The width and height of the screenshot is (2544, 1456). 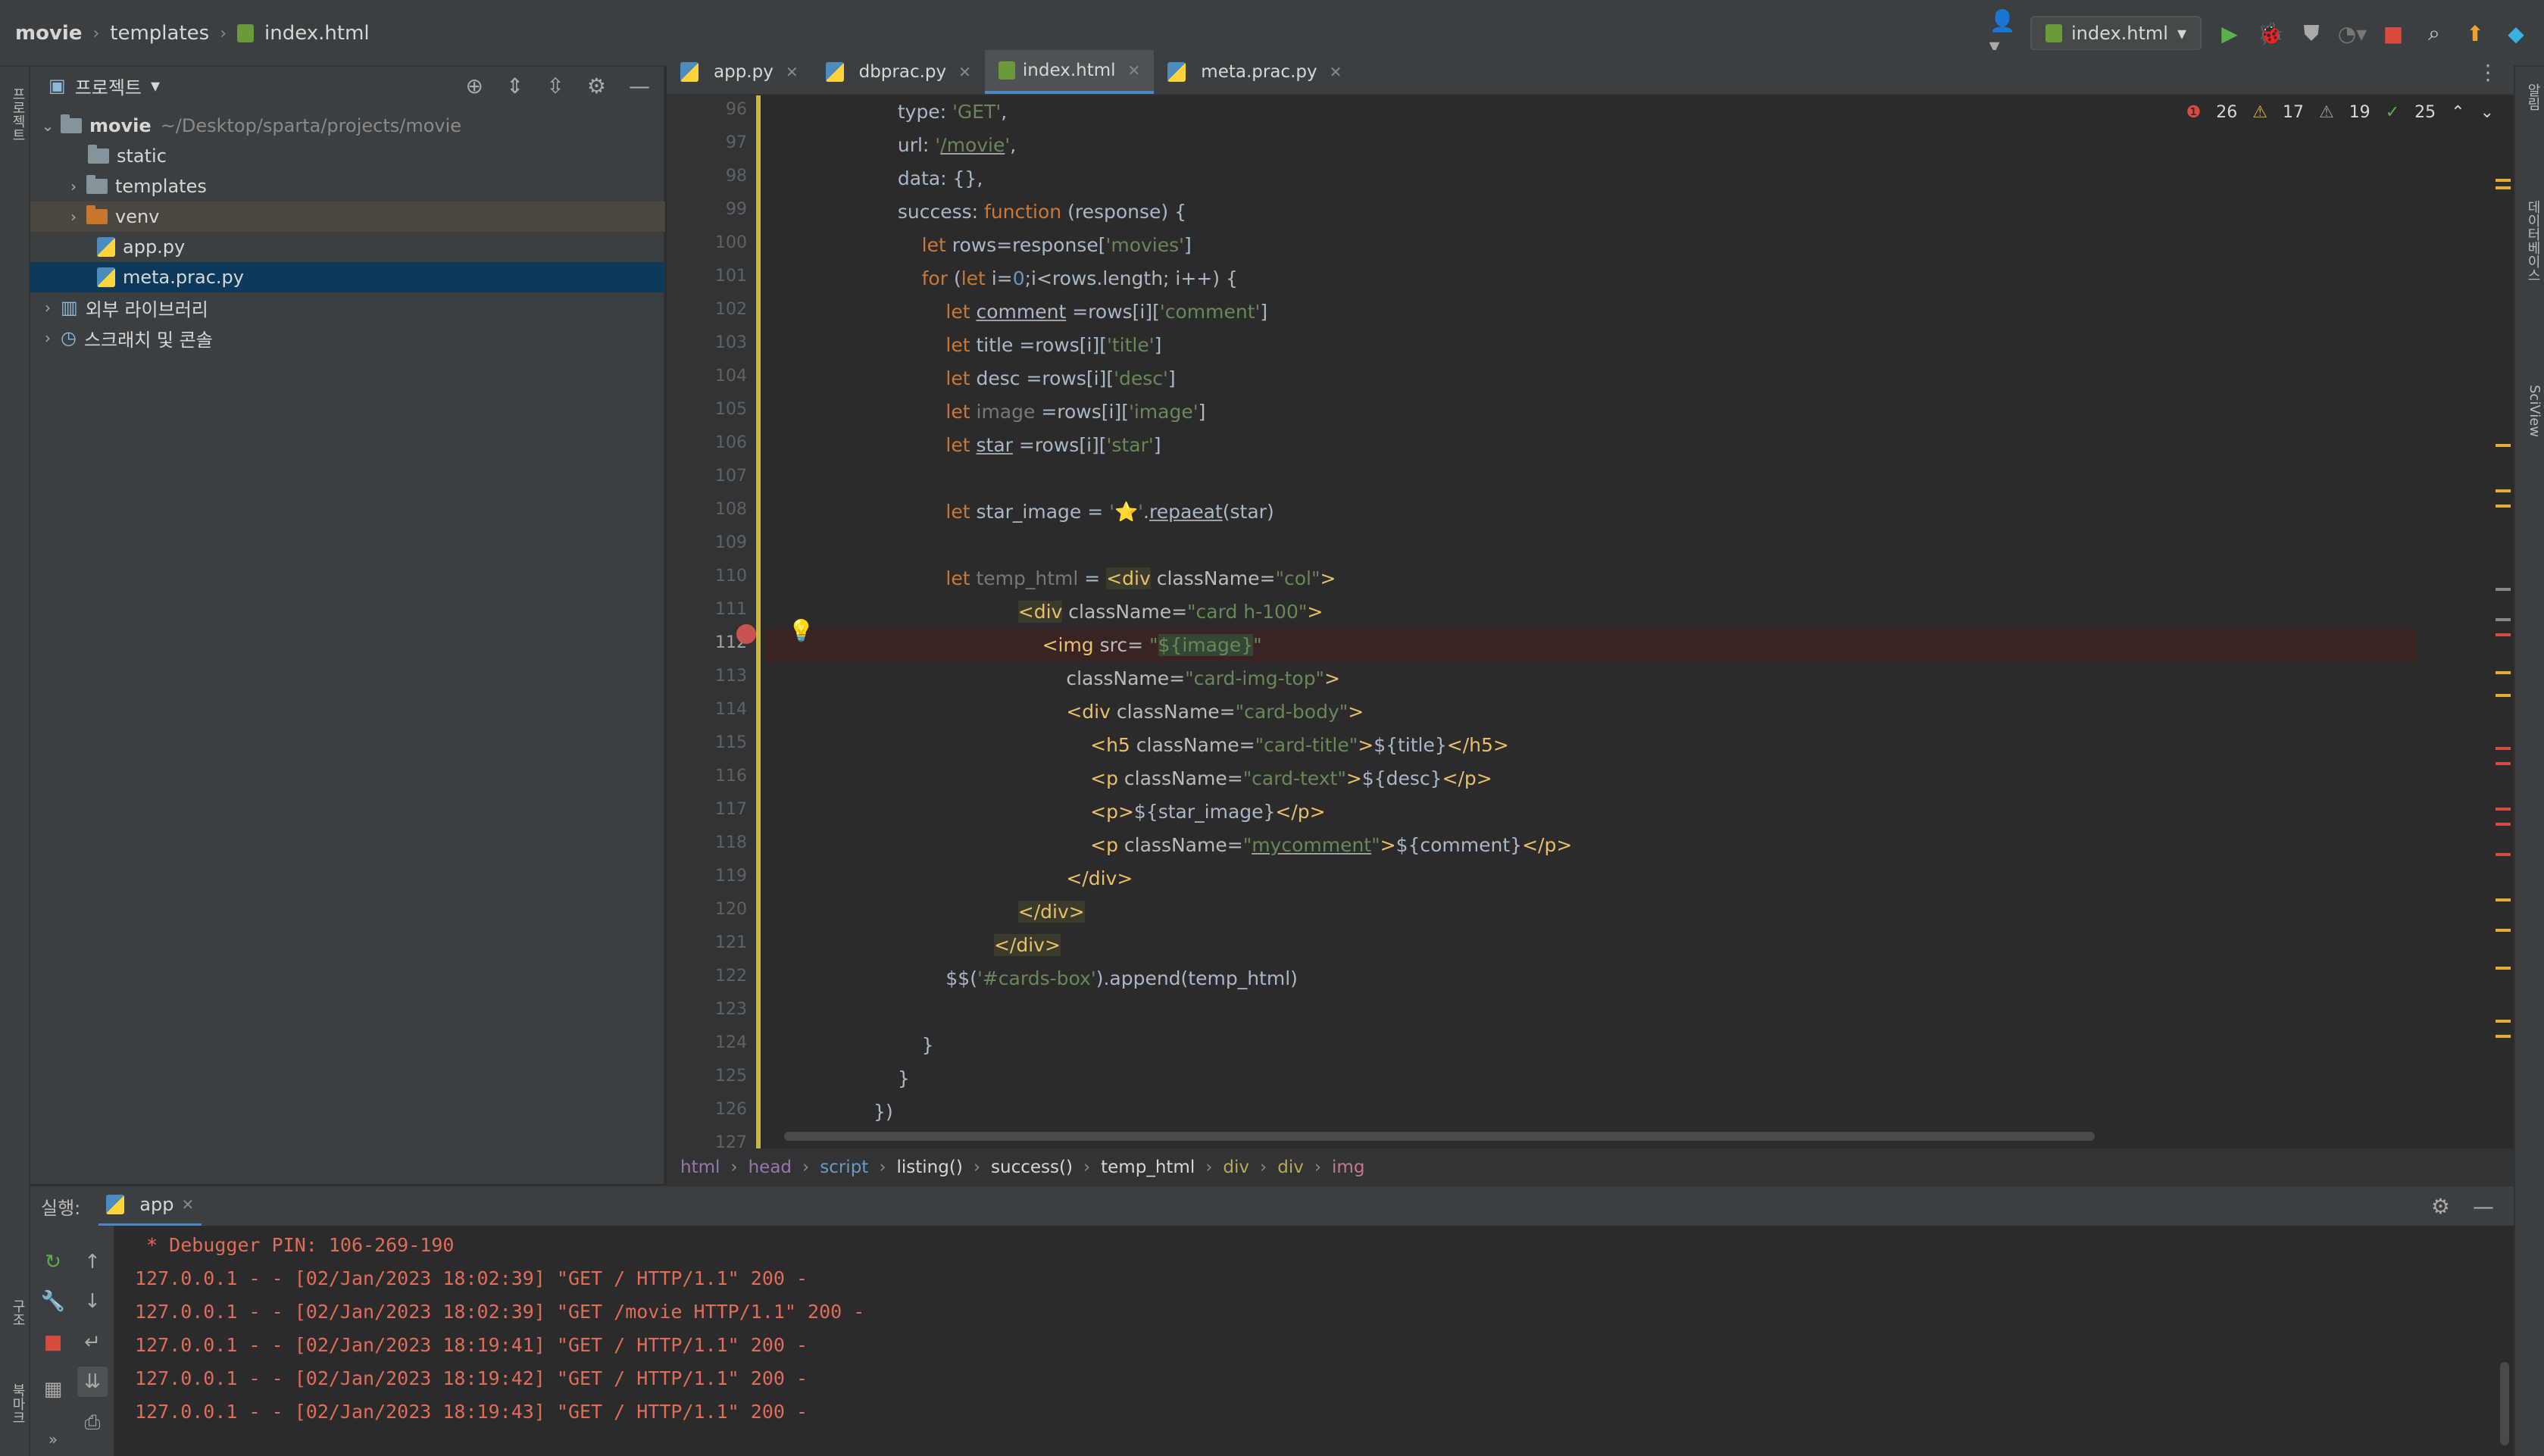 What do you see at coordinates (1254, 72) in the screenshot?
I see `tab-meta-prac-py: meta.prac.py ✕` at bounding box center [1254, 72].